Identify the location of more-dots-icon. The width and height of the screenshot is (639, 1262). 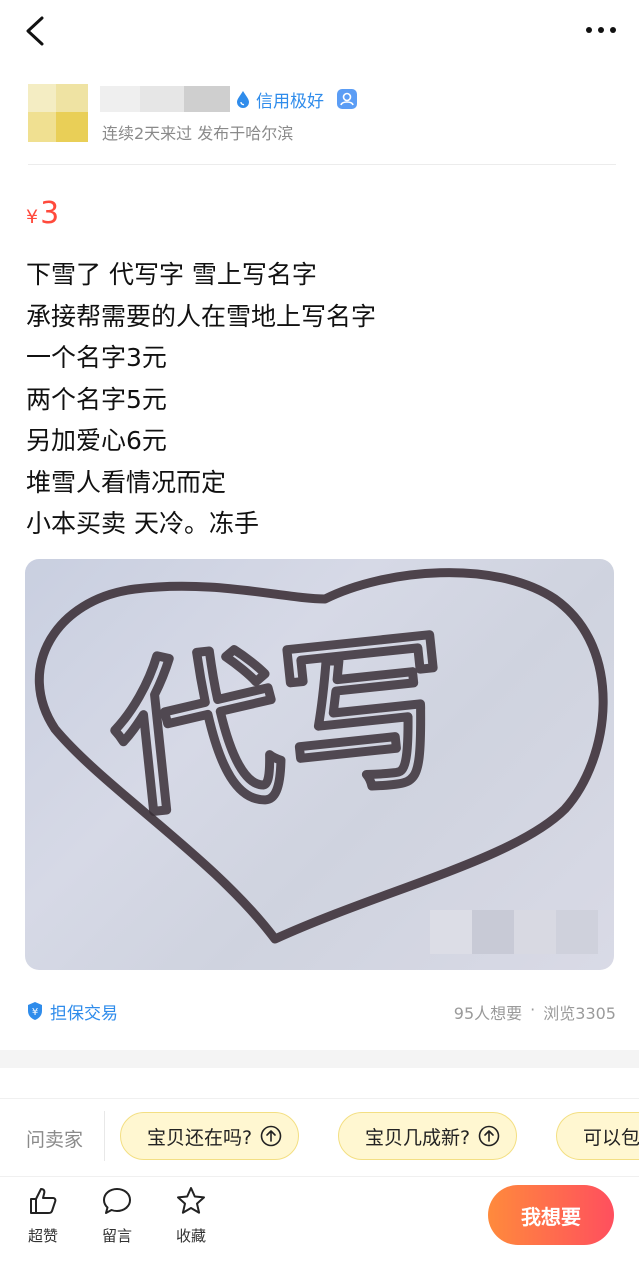
(601, 30).